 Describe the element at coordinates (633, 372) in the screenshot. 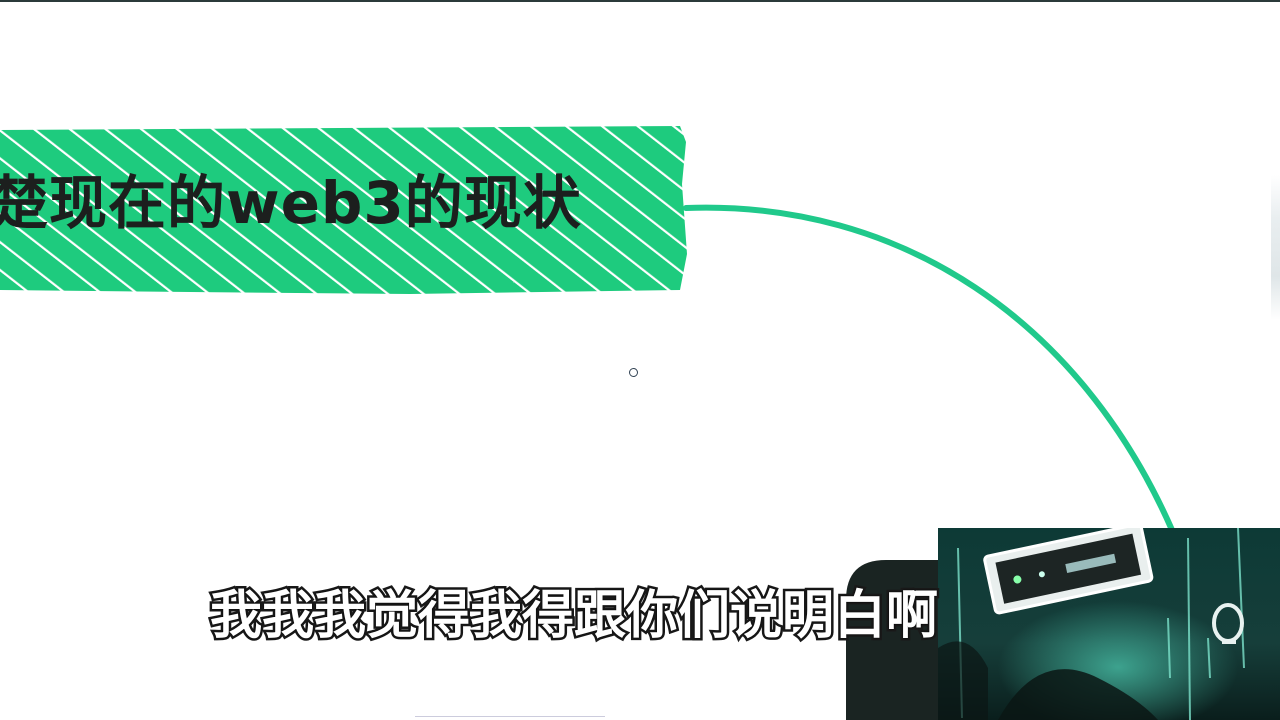

I see `cursor-indicator` at that location.